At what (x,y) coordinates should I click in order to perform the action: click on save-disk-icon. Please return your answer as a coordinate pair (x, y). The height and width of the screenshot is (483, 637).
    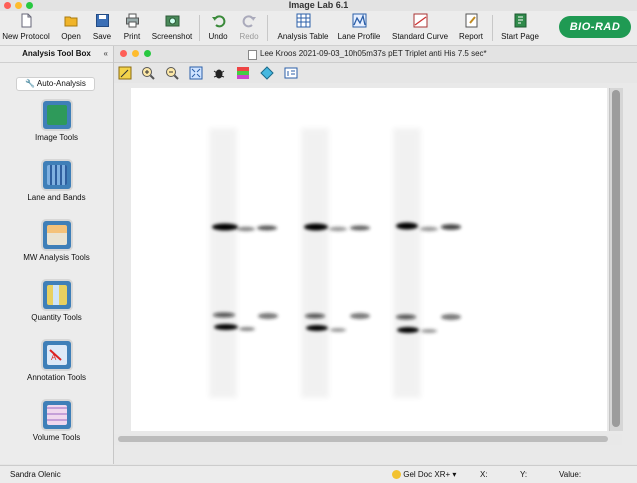
    Looking at the image, I should click on (102, 20).